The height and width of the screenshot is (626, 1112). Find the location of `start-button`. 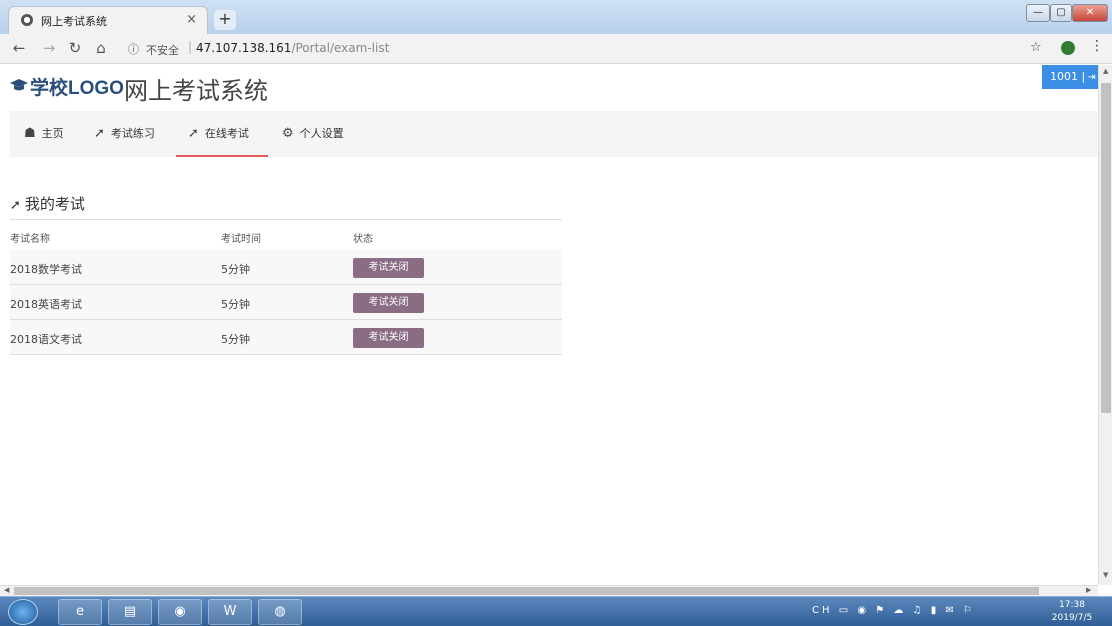

start-button is located at coordinates (23, 612).